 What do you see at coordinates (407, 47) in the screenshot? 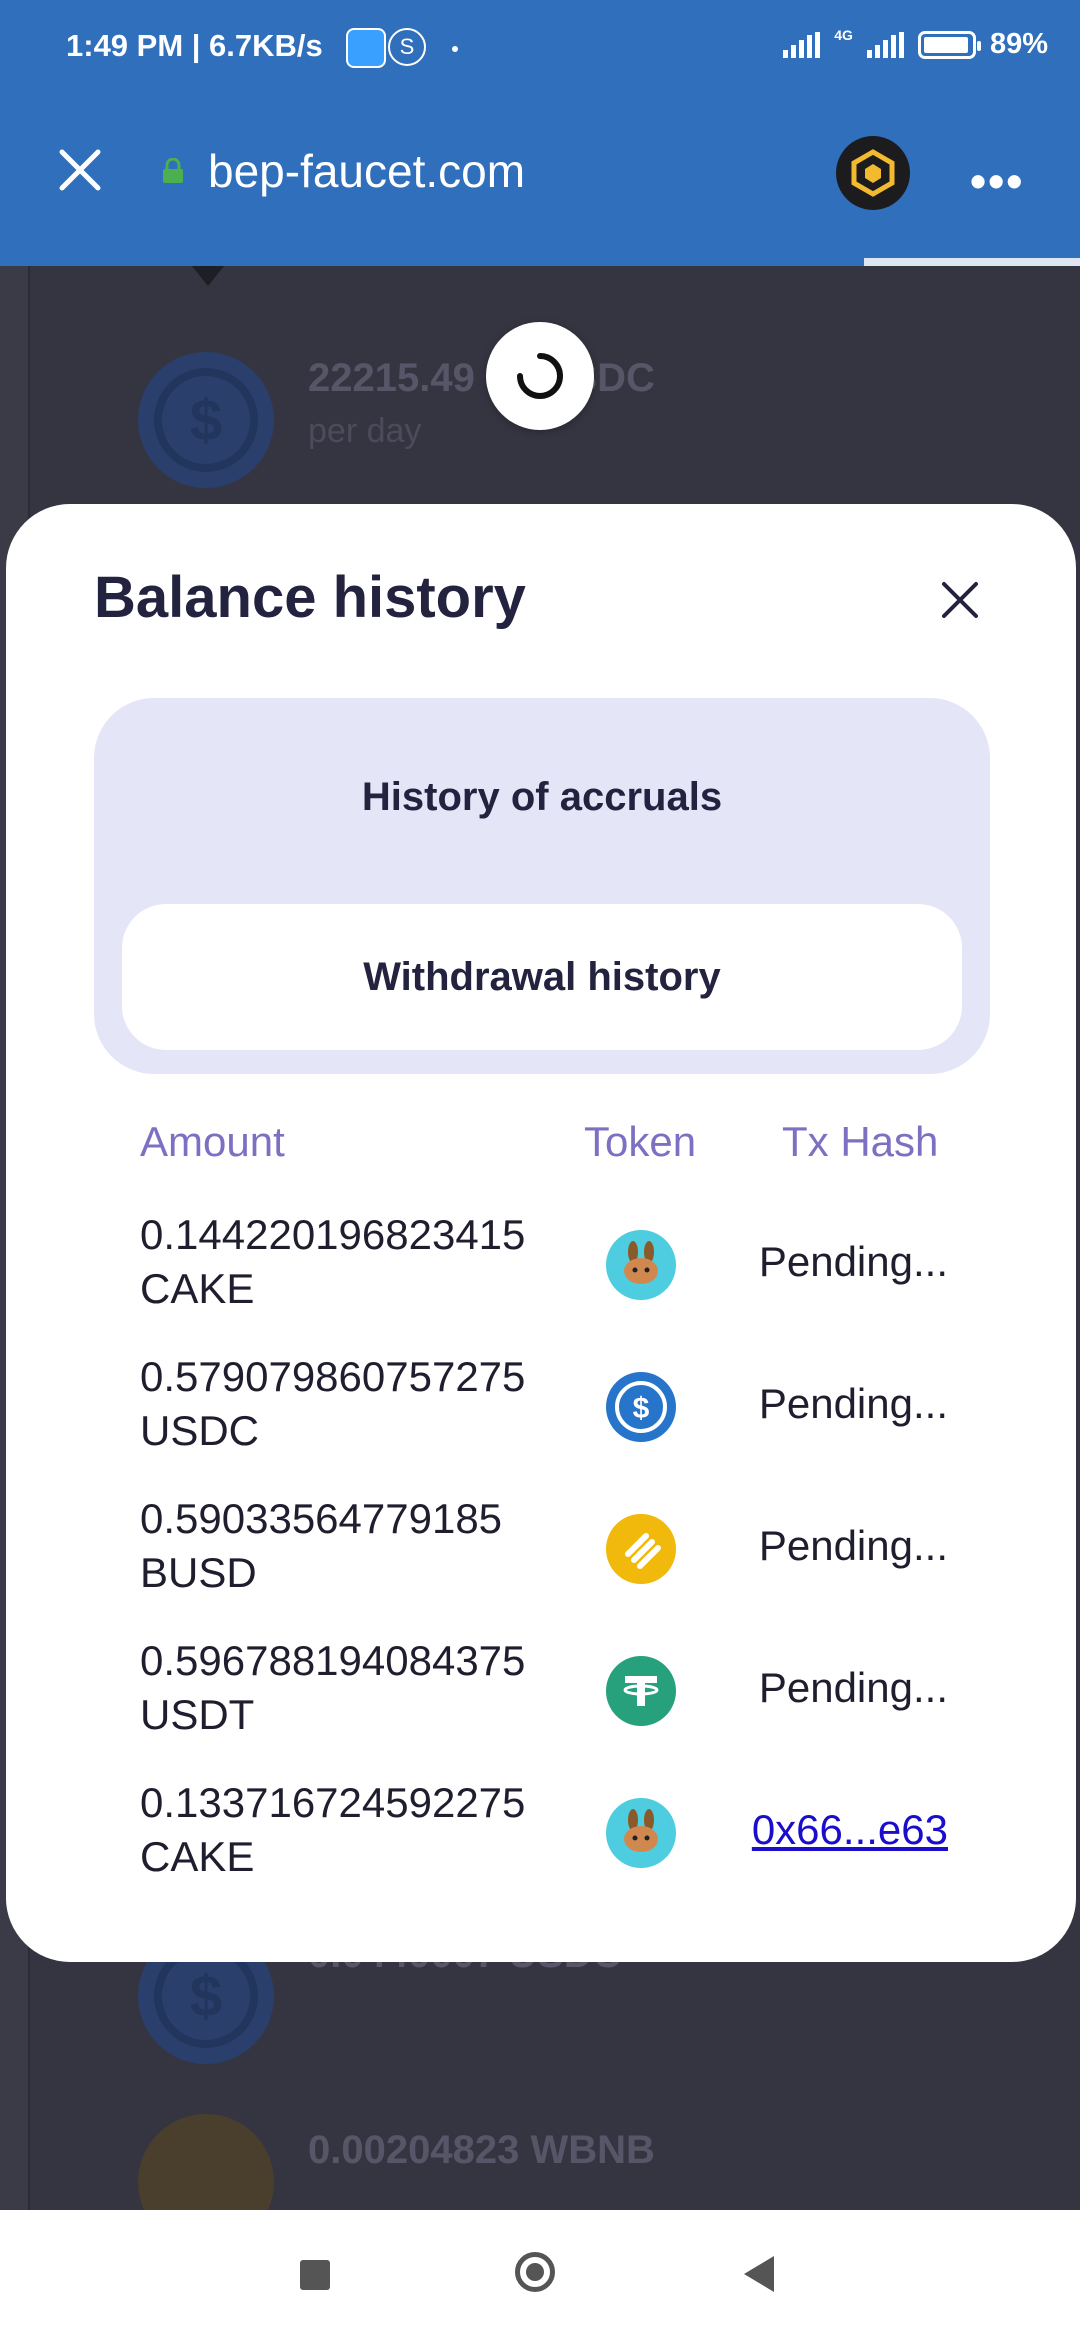
I see `s-app-icon: S` at bounding box center [407, 47].